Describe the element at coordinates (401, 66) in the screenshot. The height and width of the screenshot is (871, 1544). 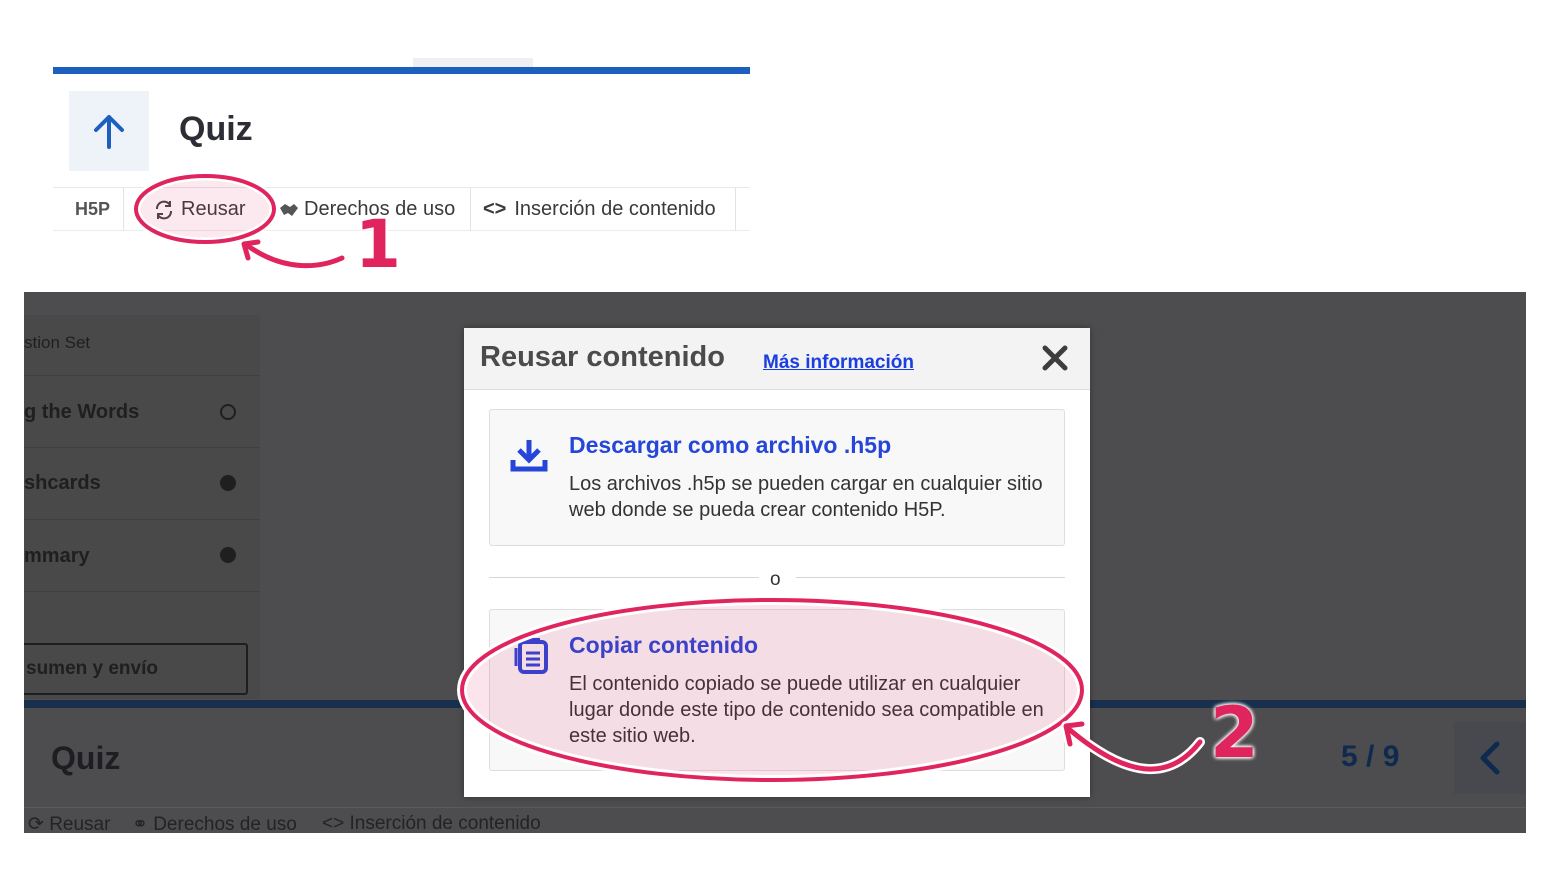
I see `progress-track` at that location.